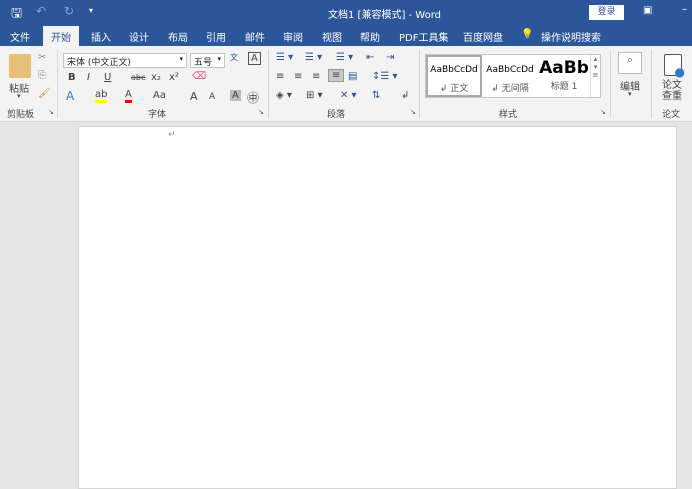 The width and height of the screenshot is (692, 489). I want to click on tab-references: 引用, so click(216, 36).